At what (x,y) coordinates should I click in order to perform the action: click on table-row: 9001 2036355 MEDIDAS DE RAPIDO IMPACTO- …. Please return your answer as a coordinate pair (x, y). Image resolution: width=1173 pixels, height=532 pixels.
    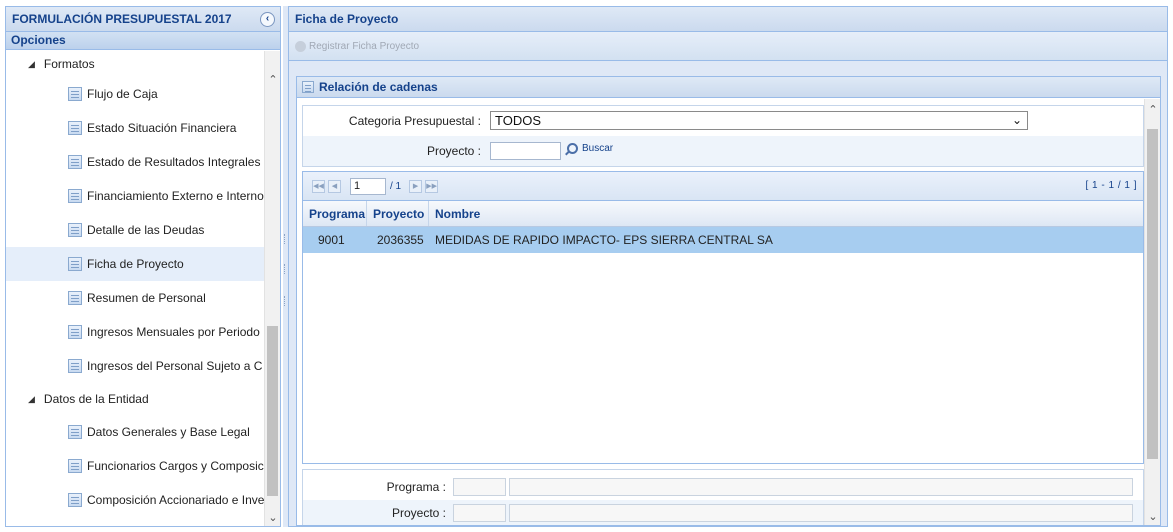
    Looking at the image, I should click on (723, 240).